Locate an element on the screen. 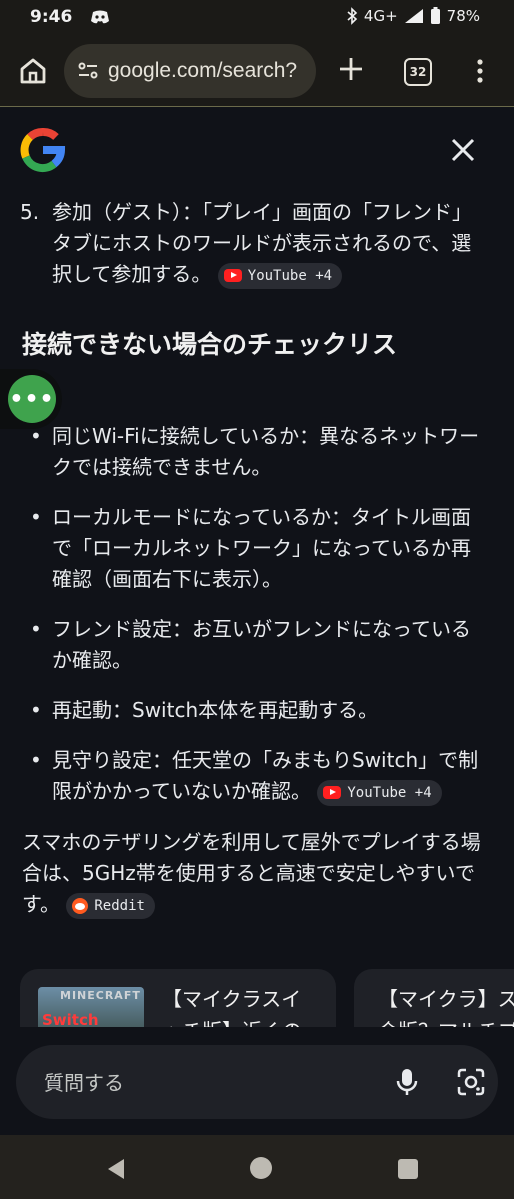  browser-toolbar: google.com/search? 32 is located at coordinates (257, 71).